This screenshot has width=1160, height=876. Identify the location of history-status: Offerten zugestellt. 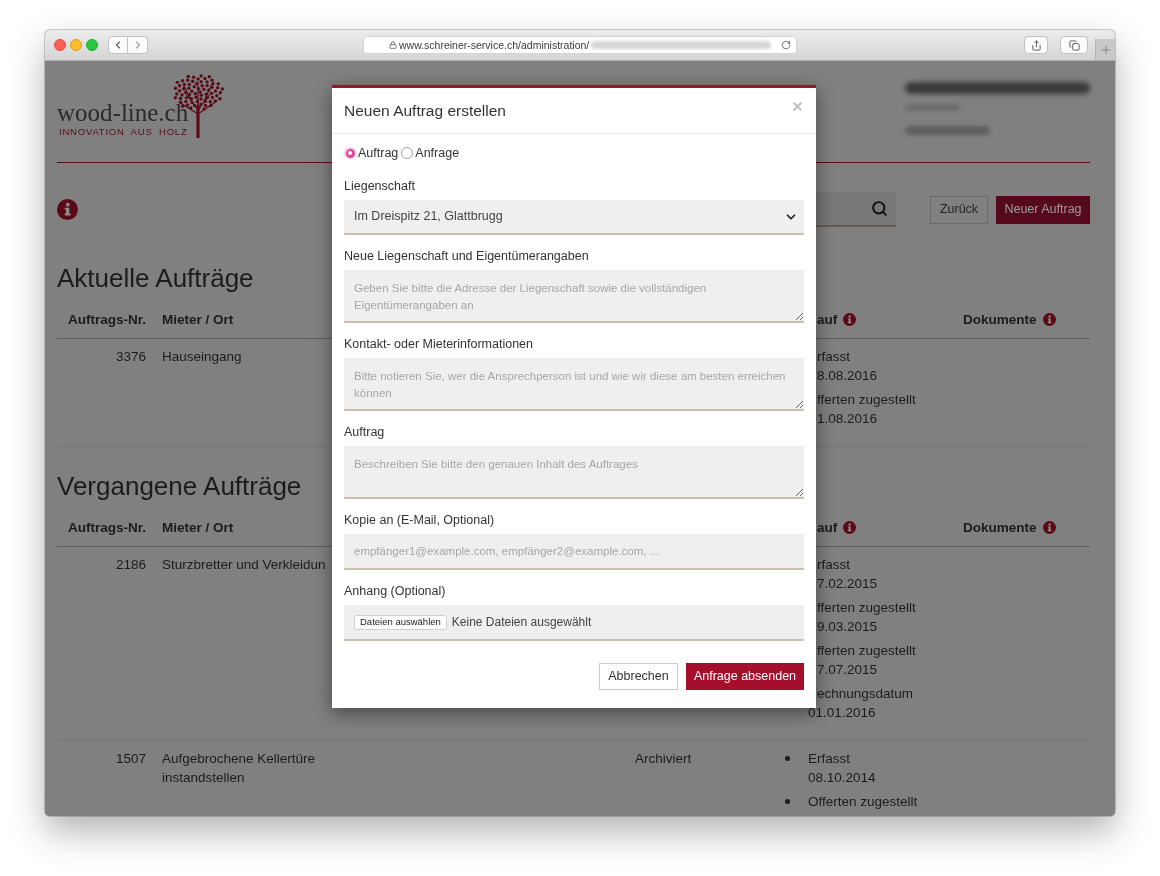
(863, 802).